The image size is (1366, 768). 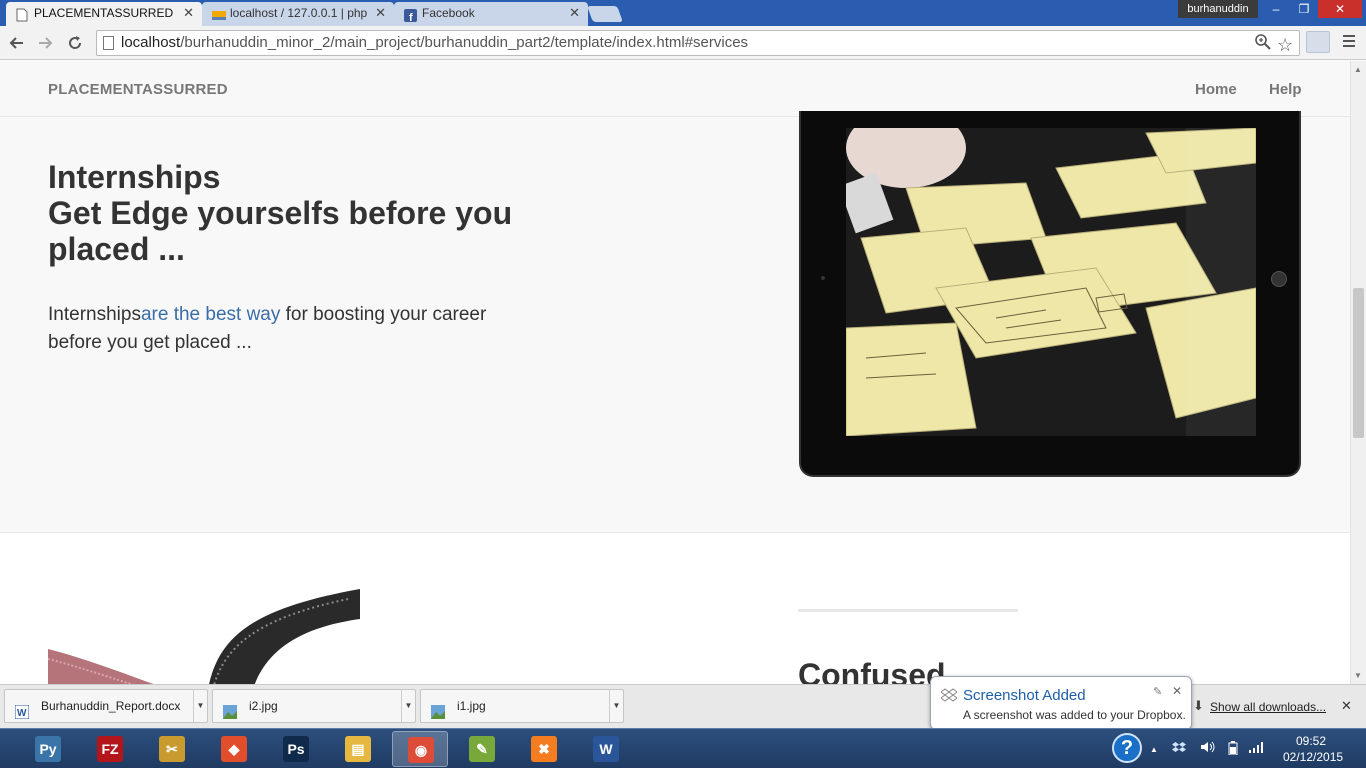 What do you see at coordinates (522, 706) in the screenshot?
I see `download-item: i1.jpg ▼` at bounding box center [522, 706].